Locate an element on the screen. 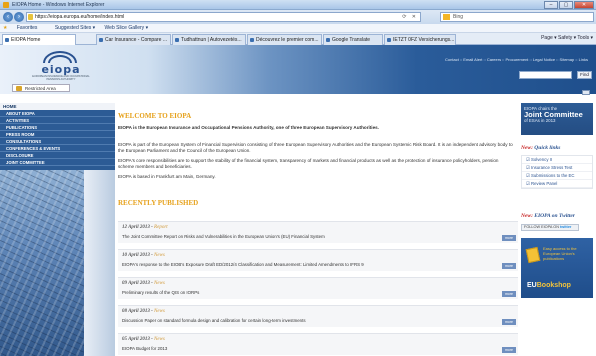 The height and width of the screenshot is (356, 596). recently-published-title: RECENTLY PUBLISHED is located at coordinates (158, 203).